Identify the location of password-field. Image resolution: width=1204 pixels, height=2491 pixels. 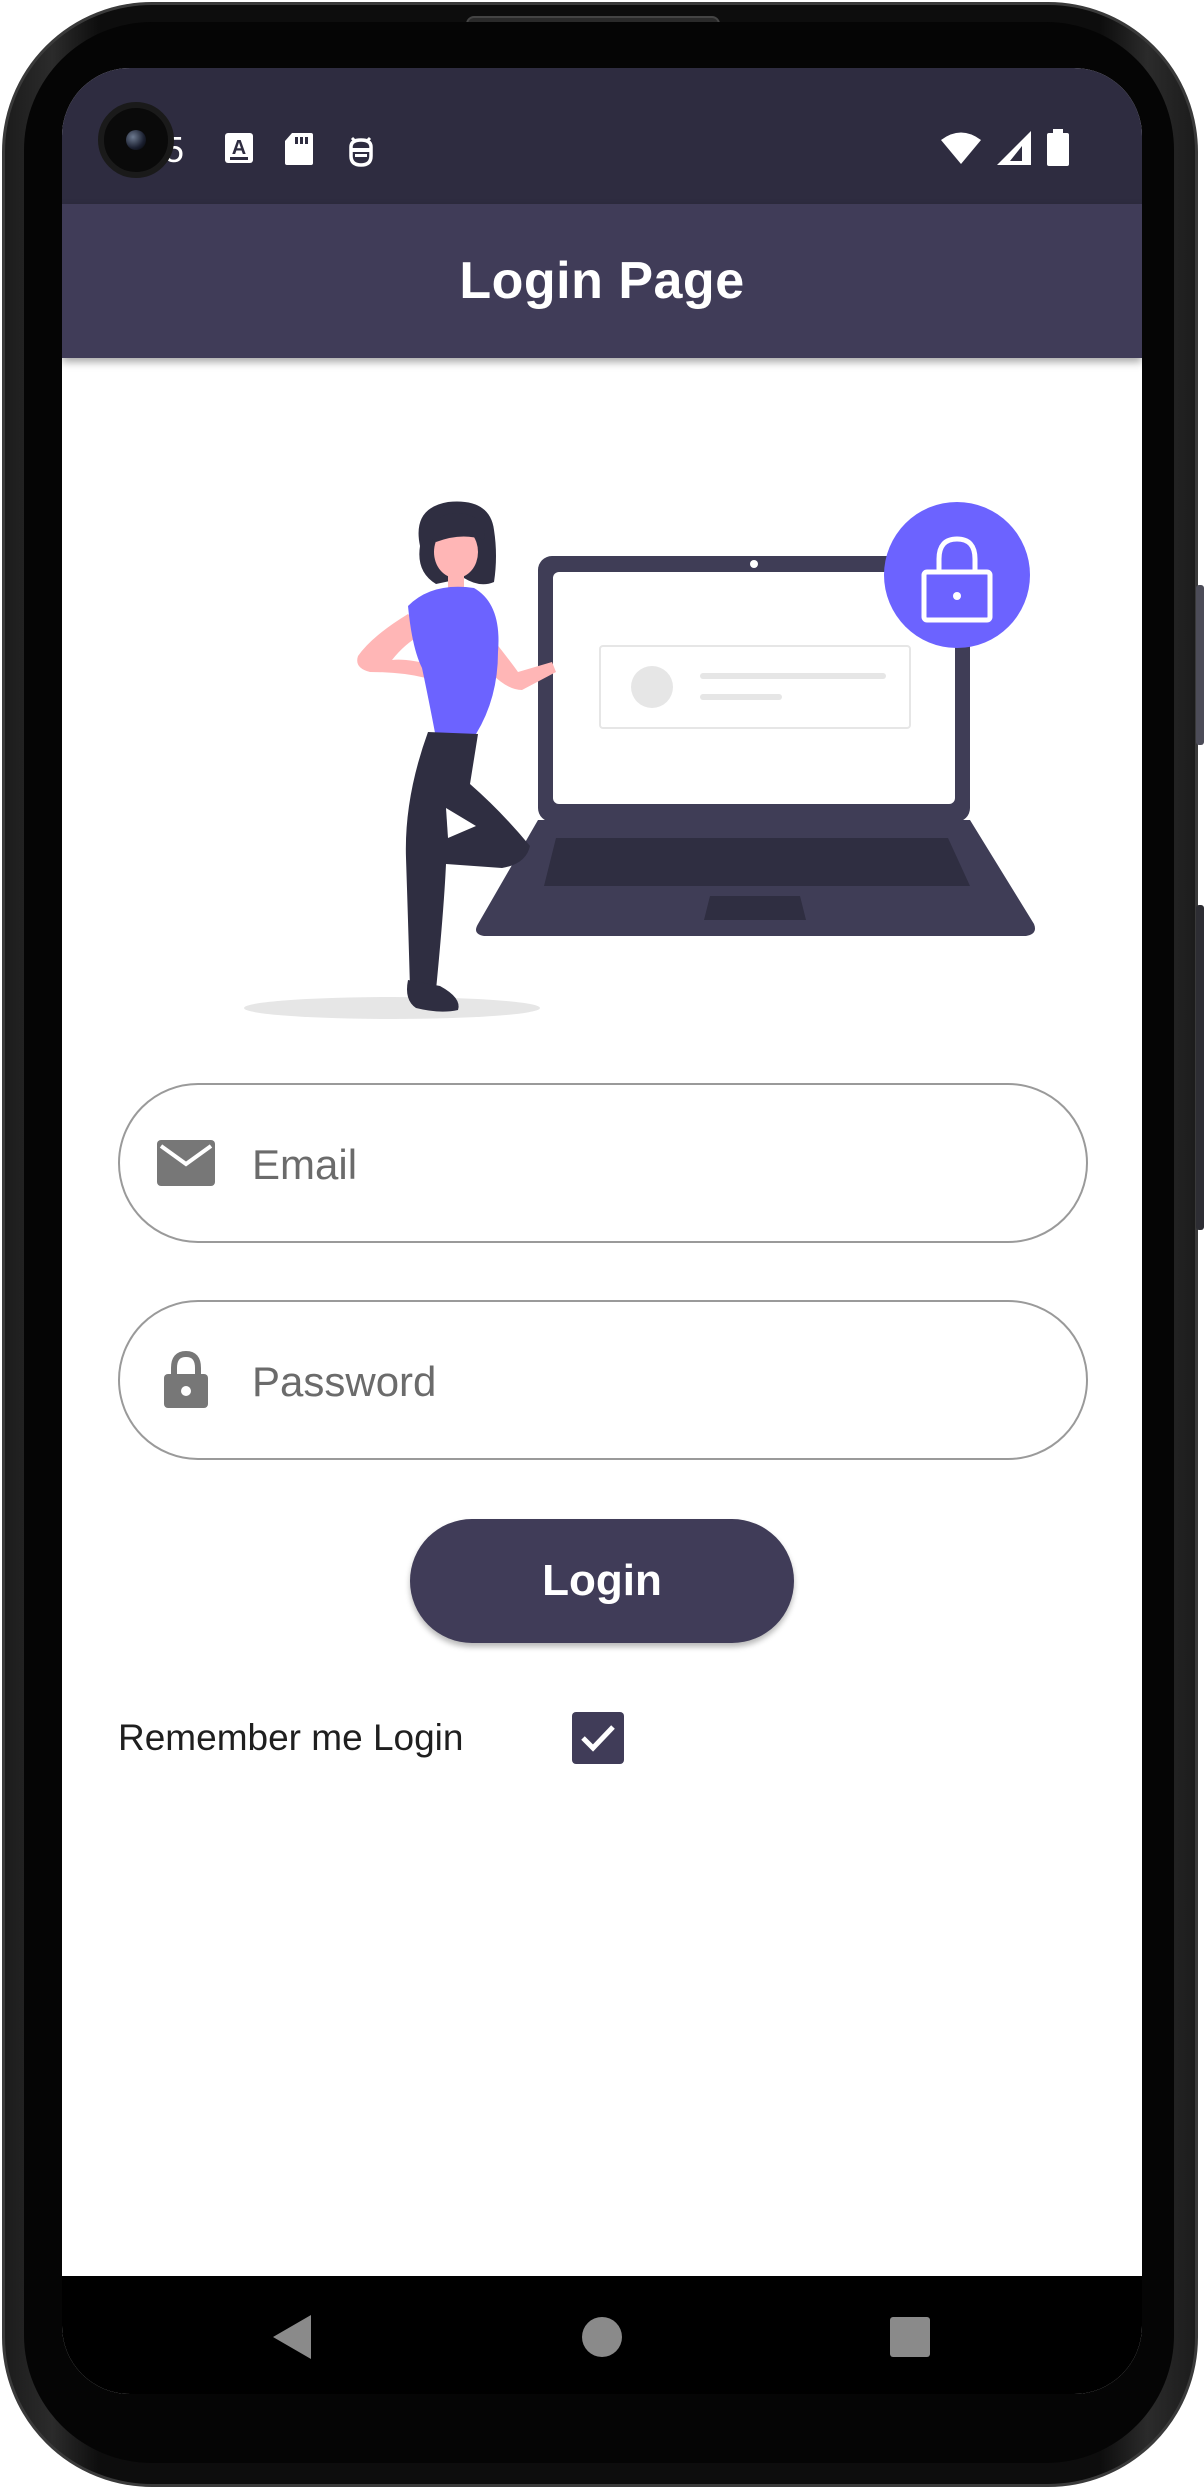
(603, 1380).